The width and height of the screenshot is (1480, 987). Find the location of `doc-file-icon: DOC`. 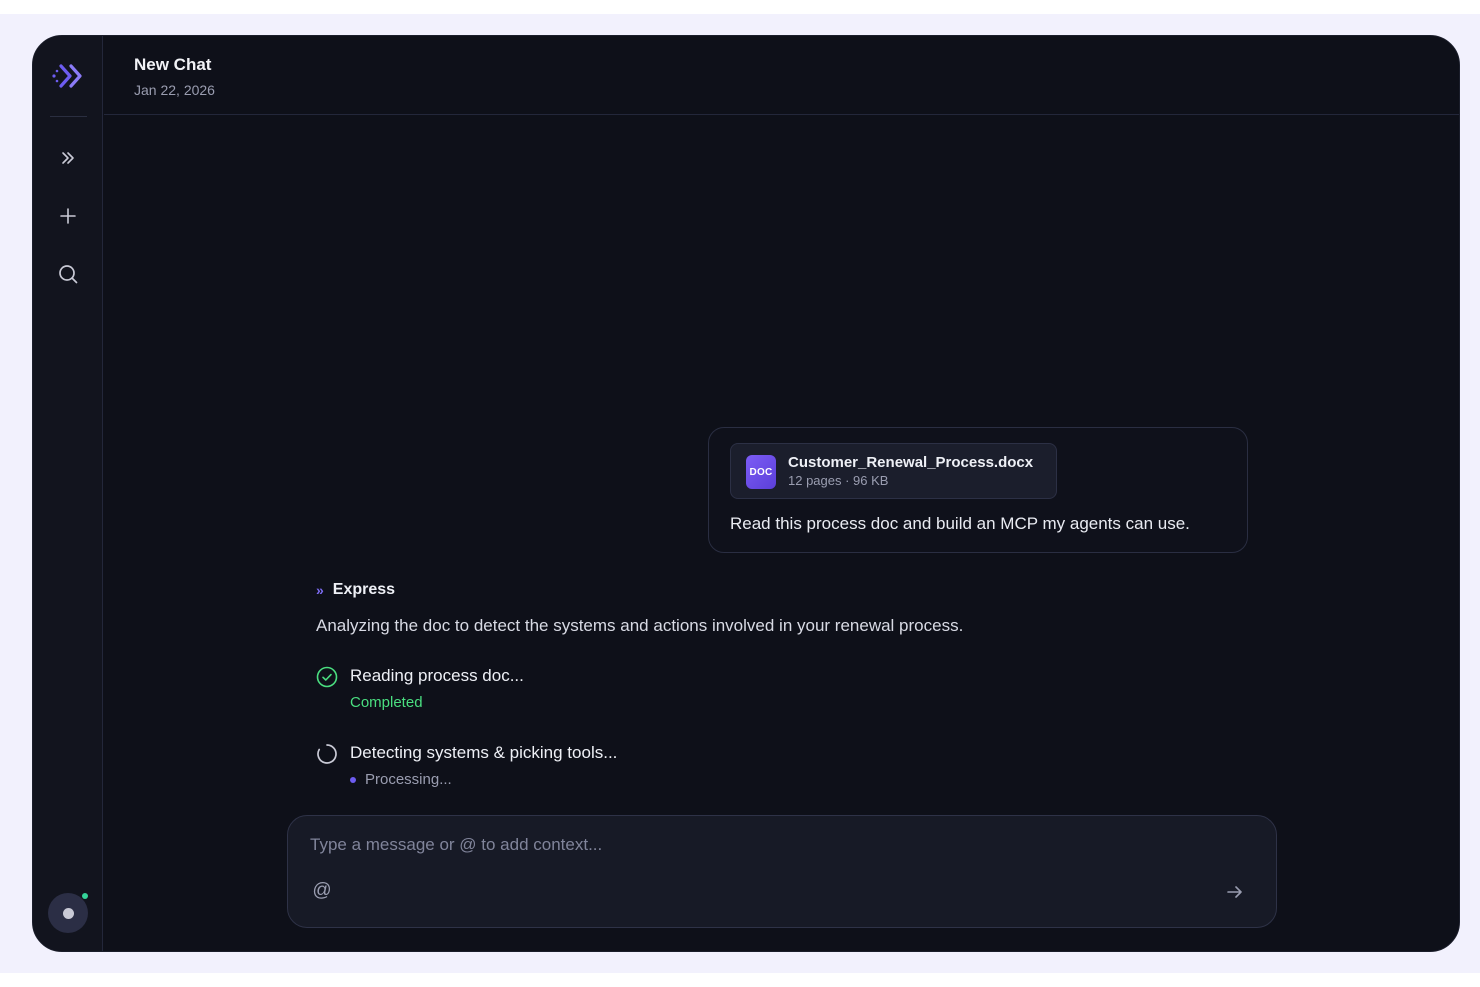

doc-file-icon: DOC is located at coordinates (761, 472).